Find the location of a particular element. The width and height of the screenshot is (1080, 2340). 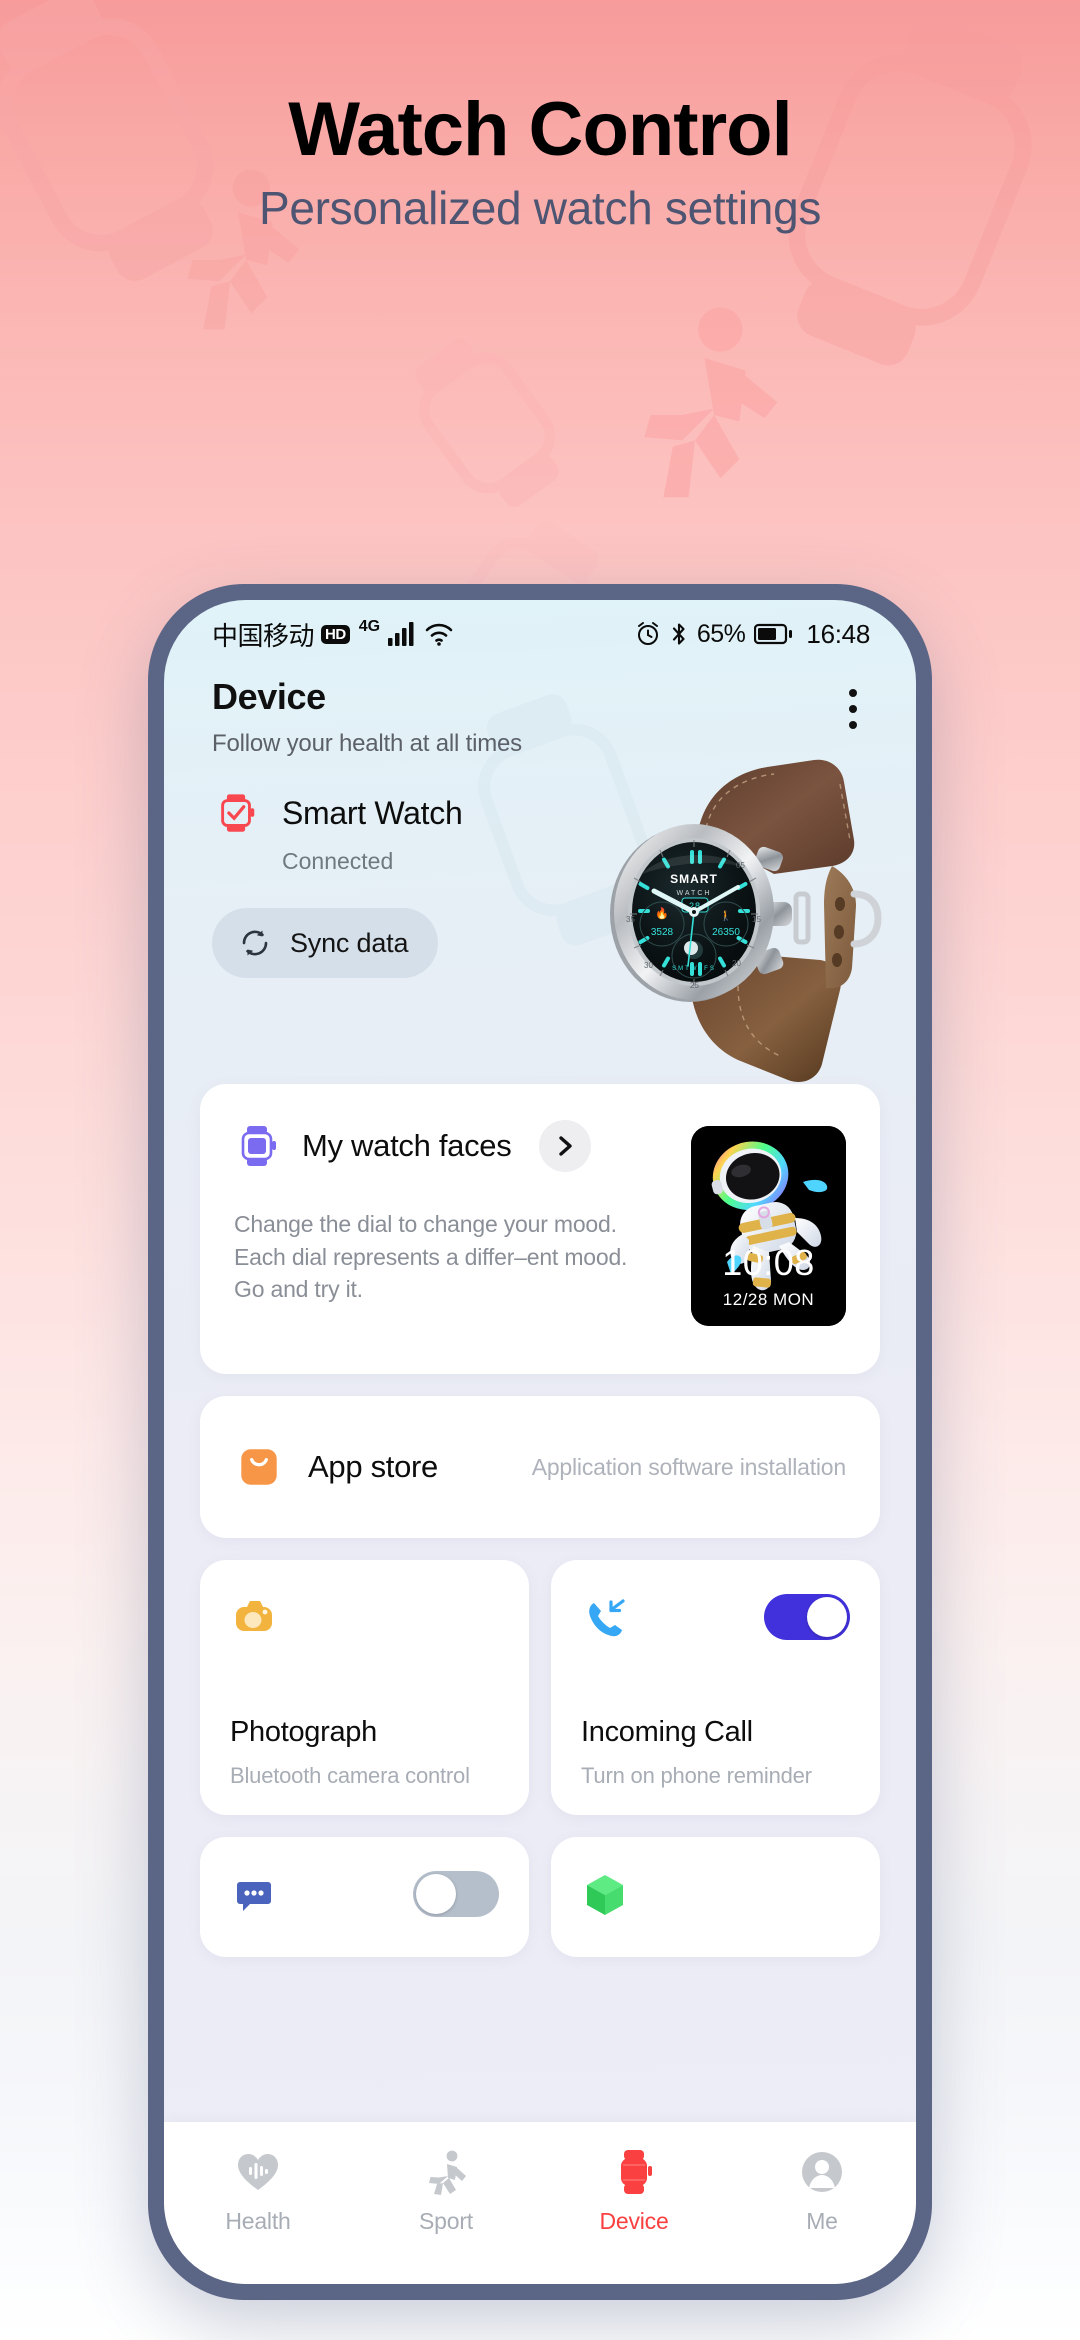

camera-icon is located at coordinates (254, 1616).